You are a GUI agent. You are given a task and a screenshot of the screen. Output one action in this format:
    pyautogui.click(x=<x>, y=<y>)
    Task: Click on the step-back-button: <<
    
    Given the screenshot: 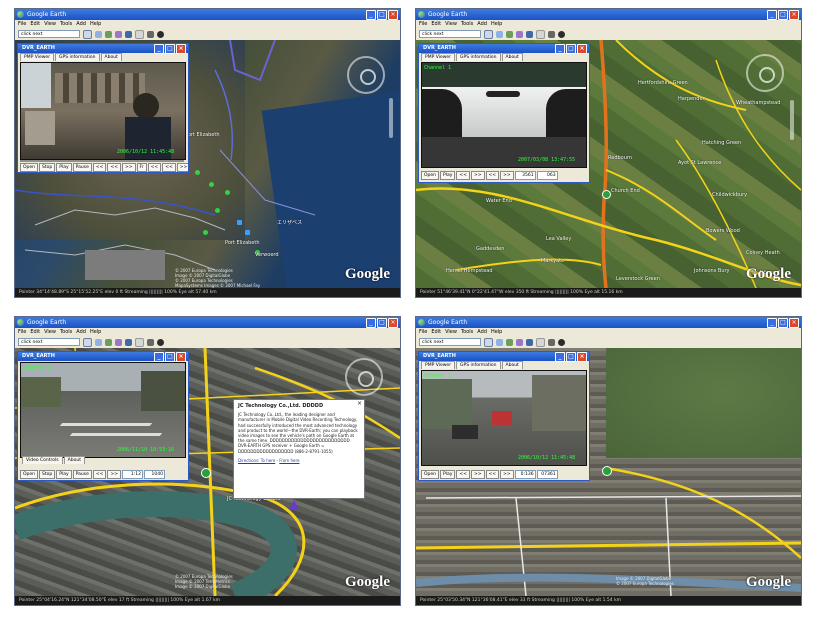 What is the action you would take?
    pyautogui.click(x=114, y=167)
    